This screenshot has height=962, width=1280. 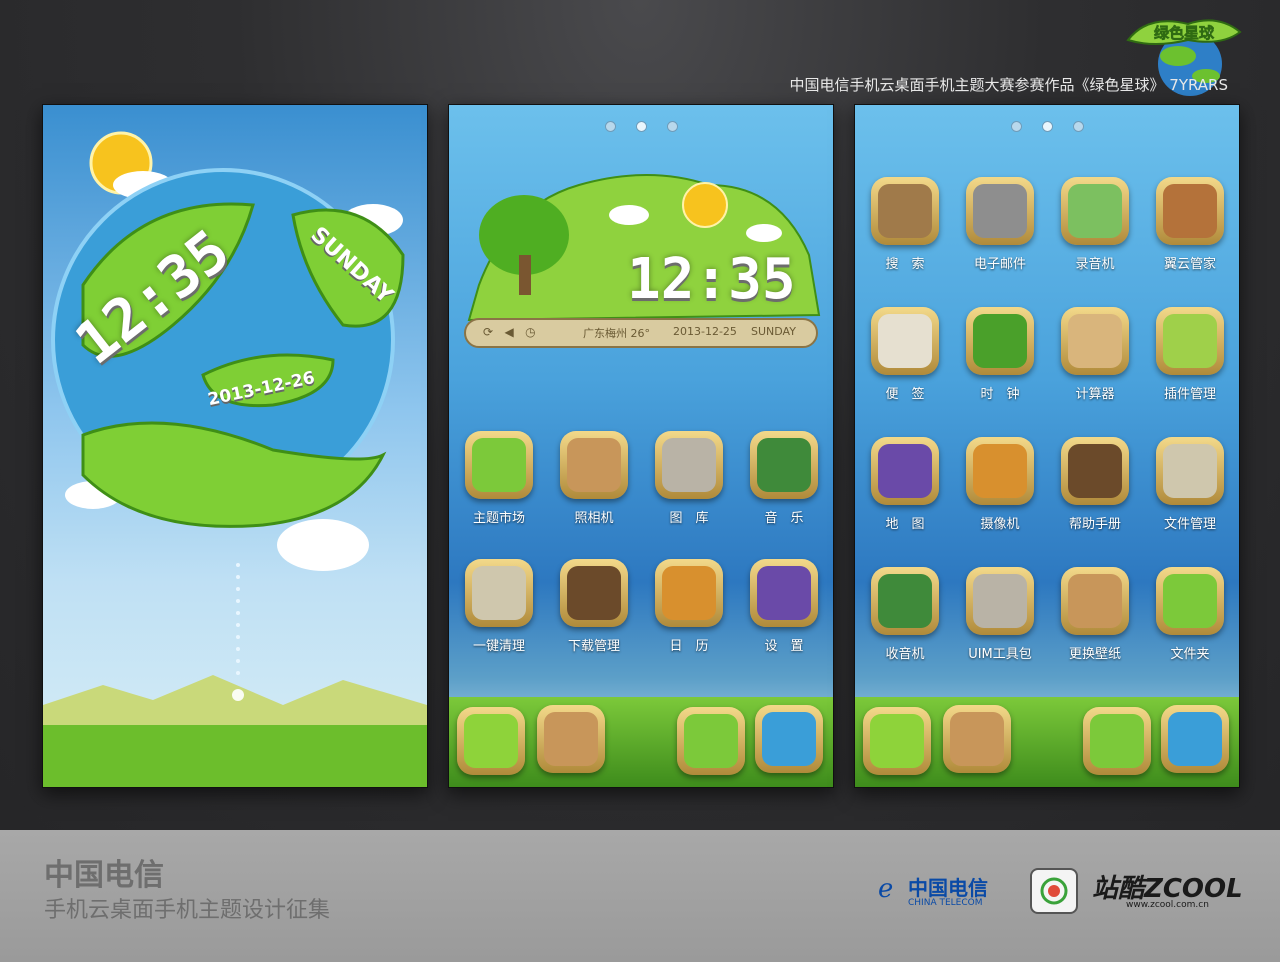 What do you see at coordinates (238, 695) in the screenshot?
I see `unlock-handle` at bounding box center [238, 695].